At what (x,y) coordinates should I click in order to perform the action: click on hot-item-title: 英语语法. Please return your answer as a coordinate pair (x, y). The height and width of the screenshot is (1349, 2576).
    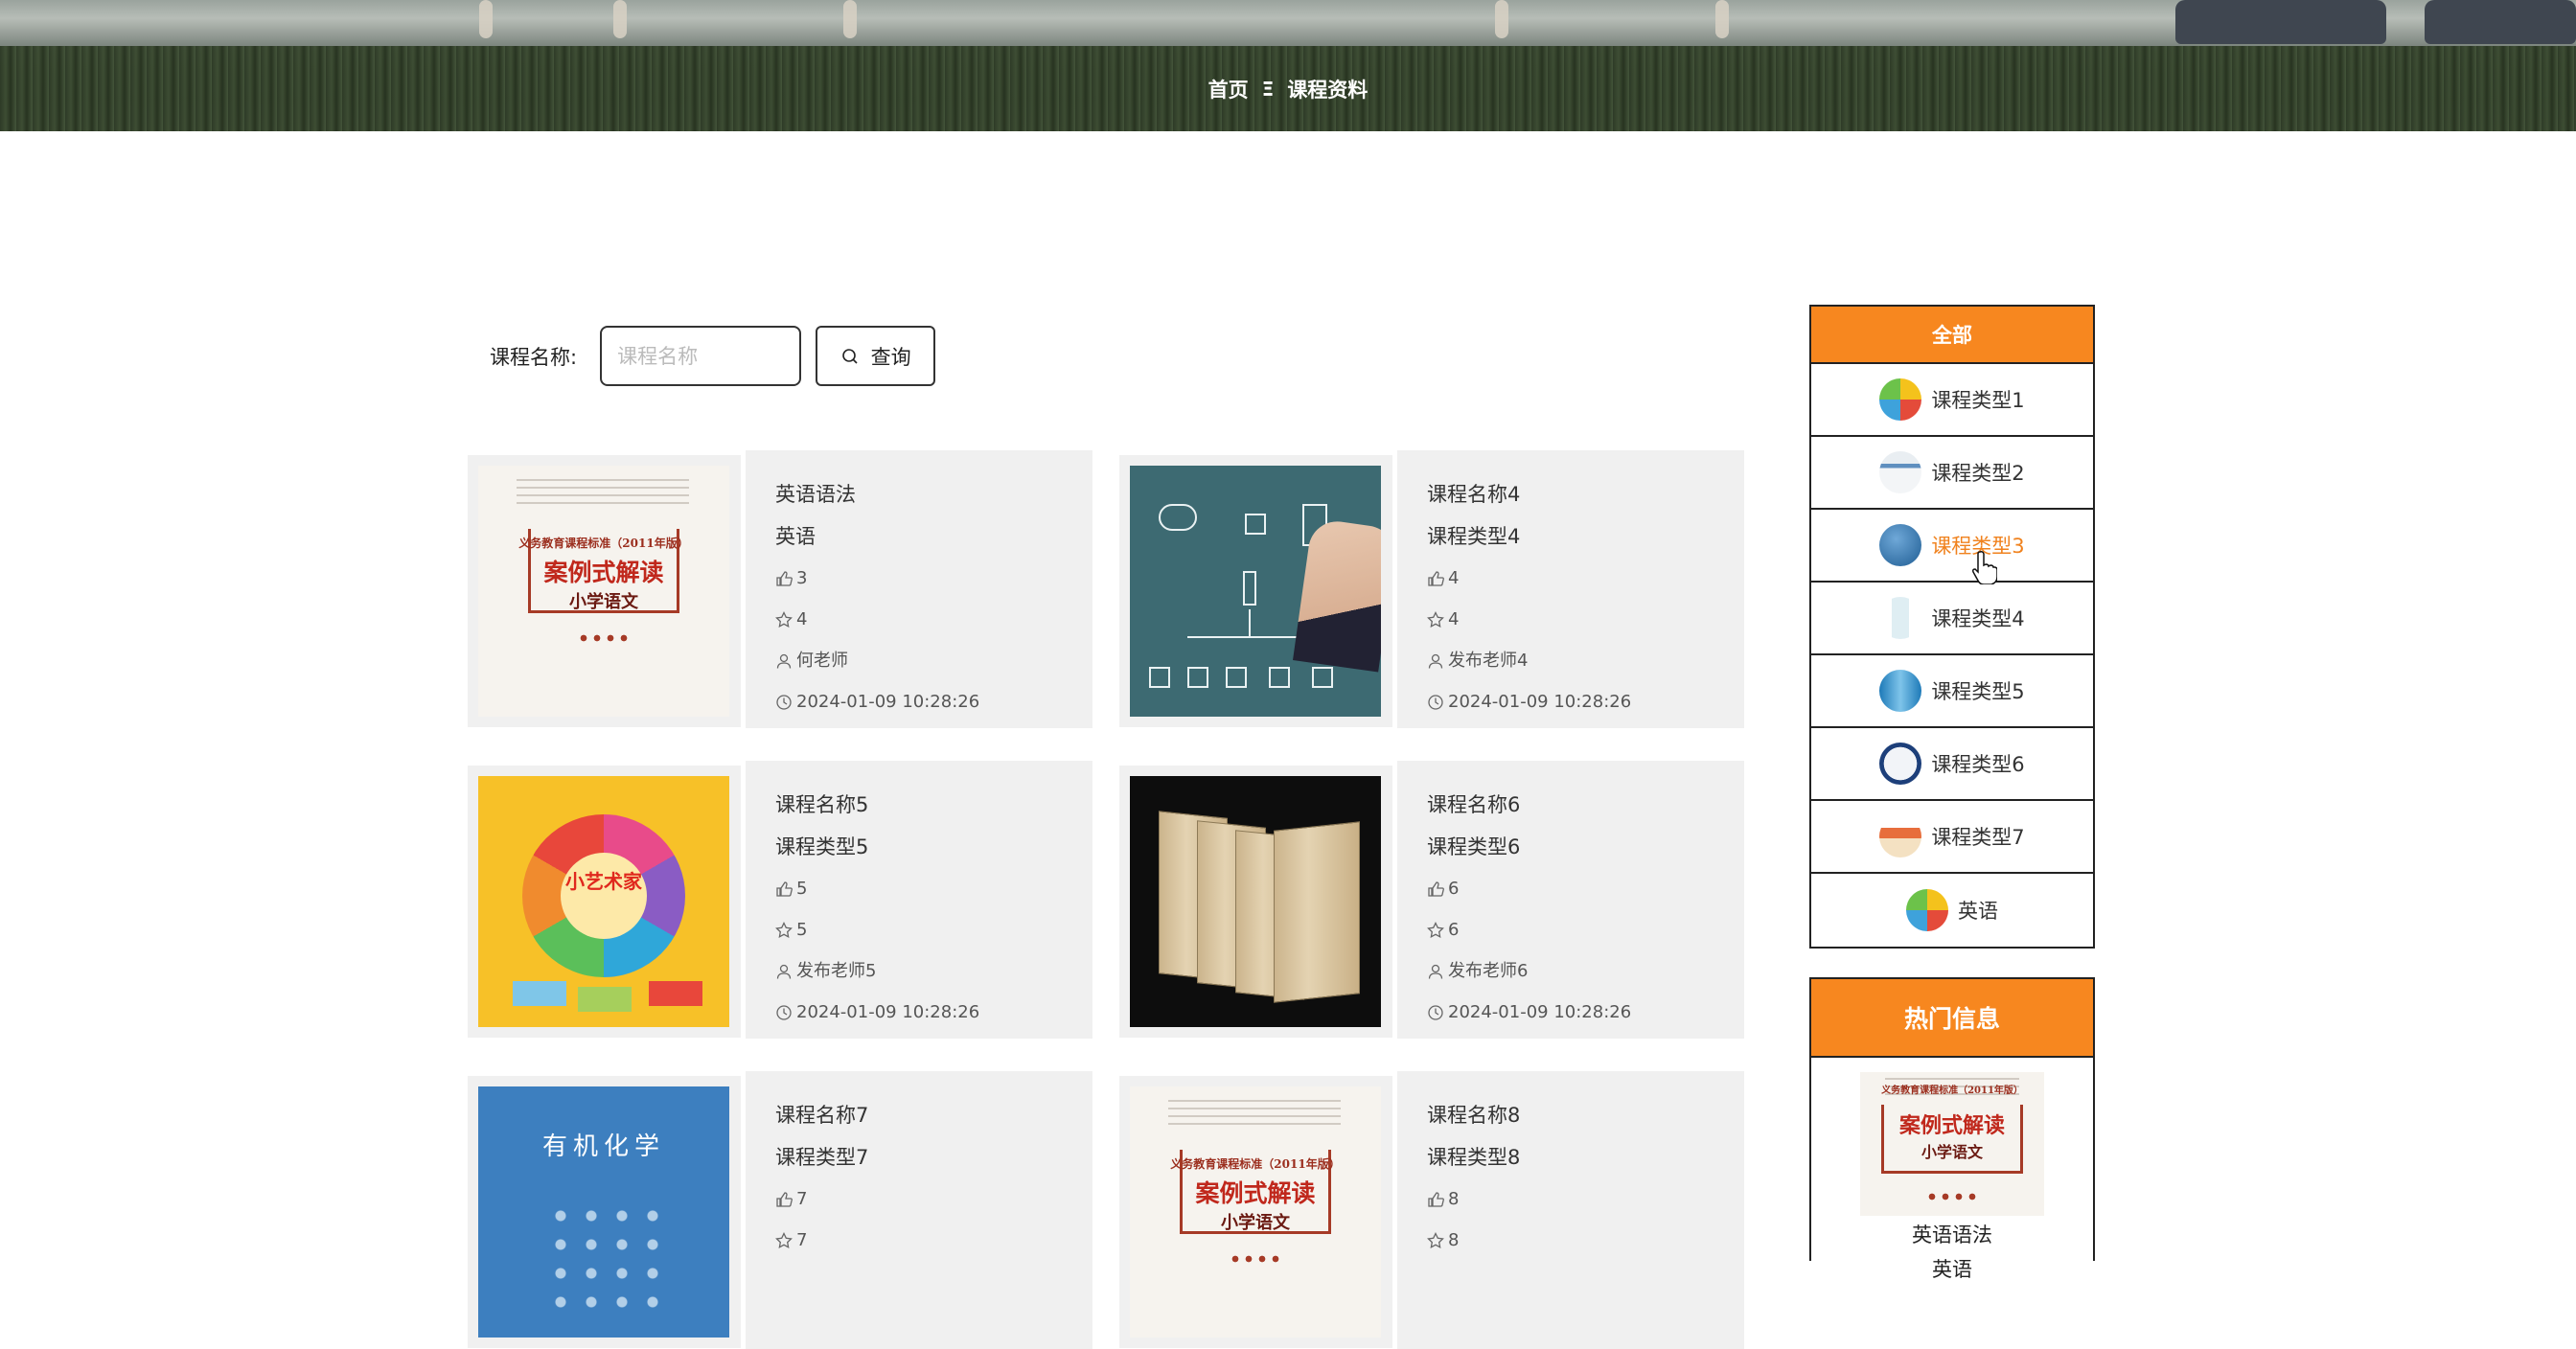
    Looking at the image, I should click on (1952, 1235).